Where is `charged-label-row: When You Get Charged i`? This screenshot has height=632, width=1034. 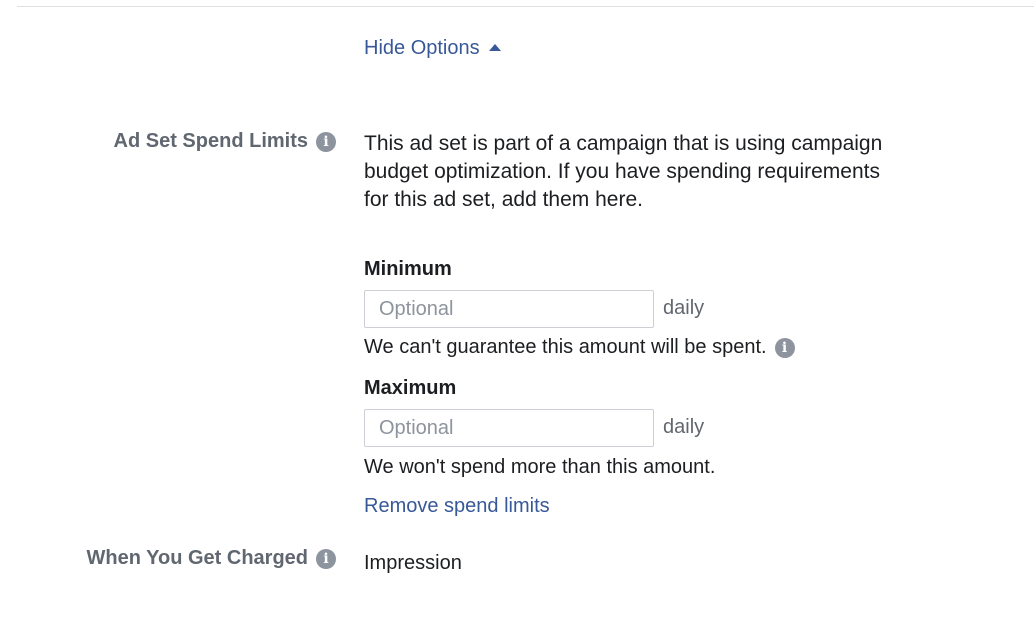 charged-label-row: When You Get Charged i is located at coordinates (211, 558).